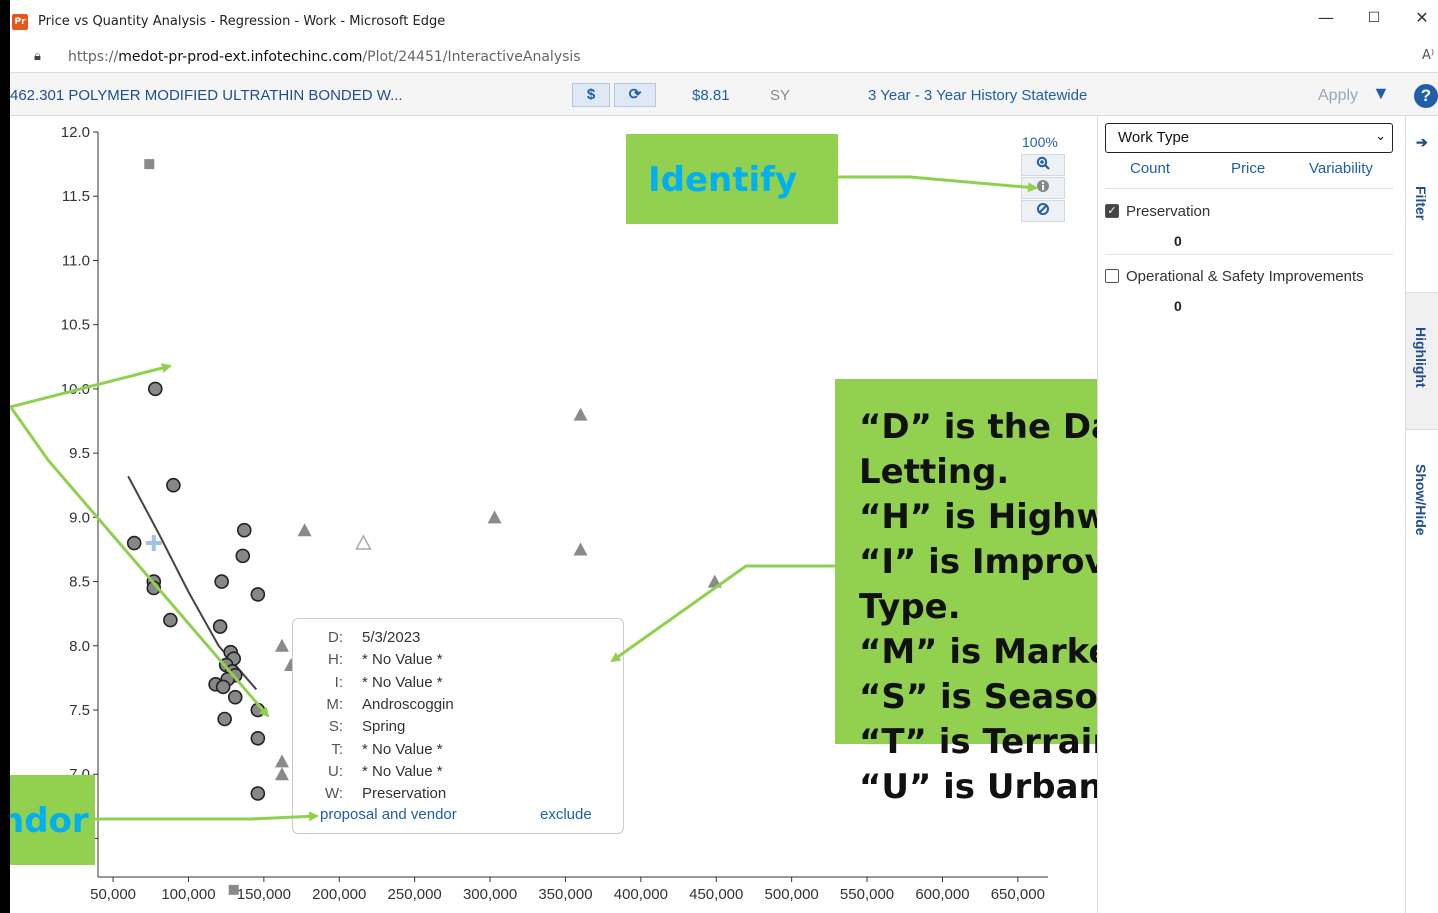 The width and height of the screenshot is (1438, 913). I want to click on identify-icon, so click(1043, 188).